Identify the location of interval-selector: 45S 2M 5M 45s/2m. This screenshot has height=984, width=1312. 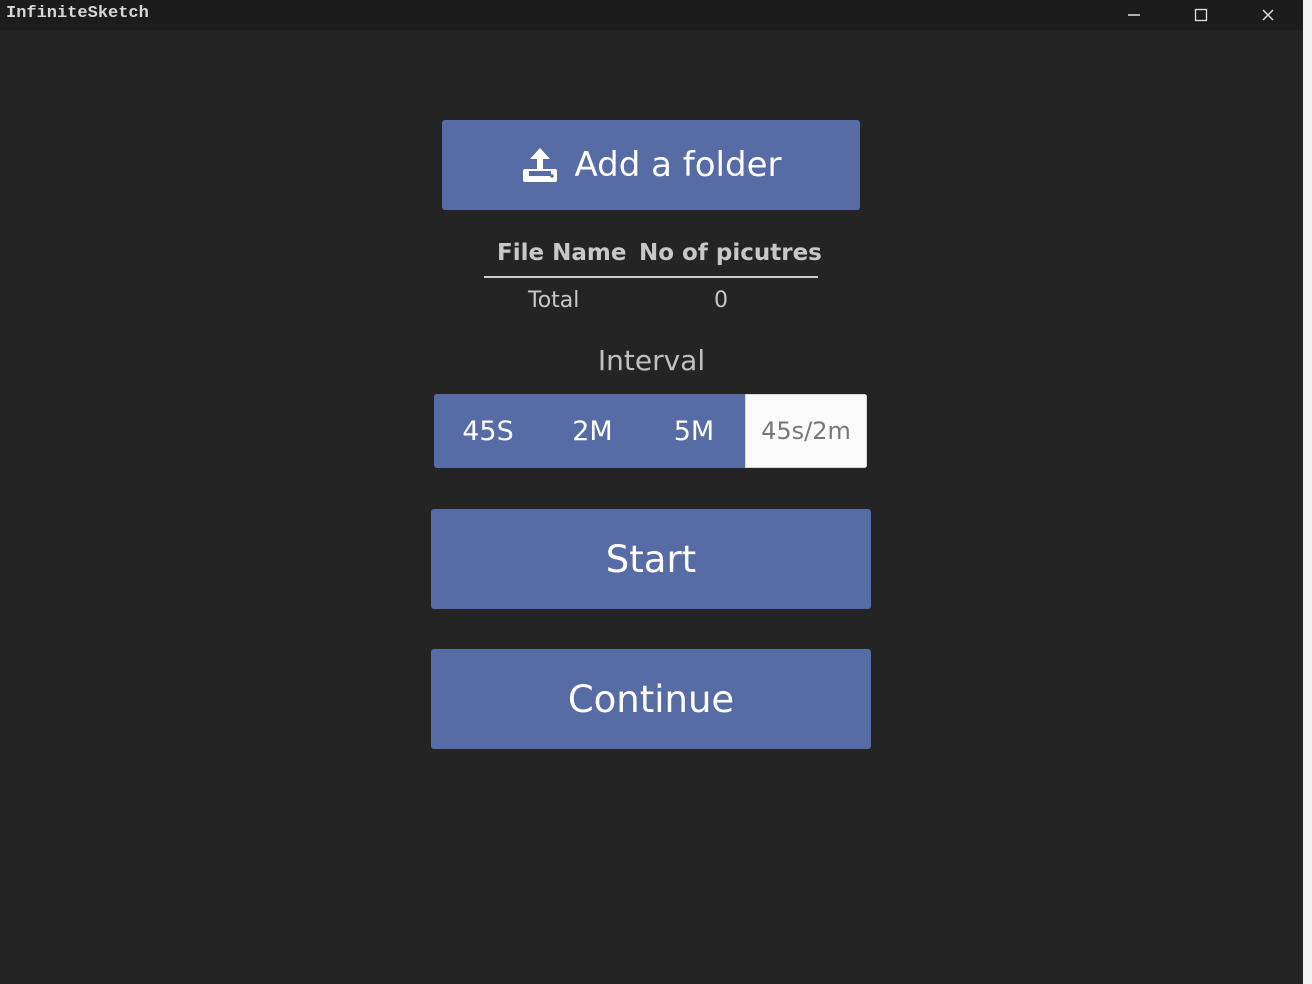
(650, 431).